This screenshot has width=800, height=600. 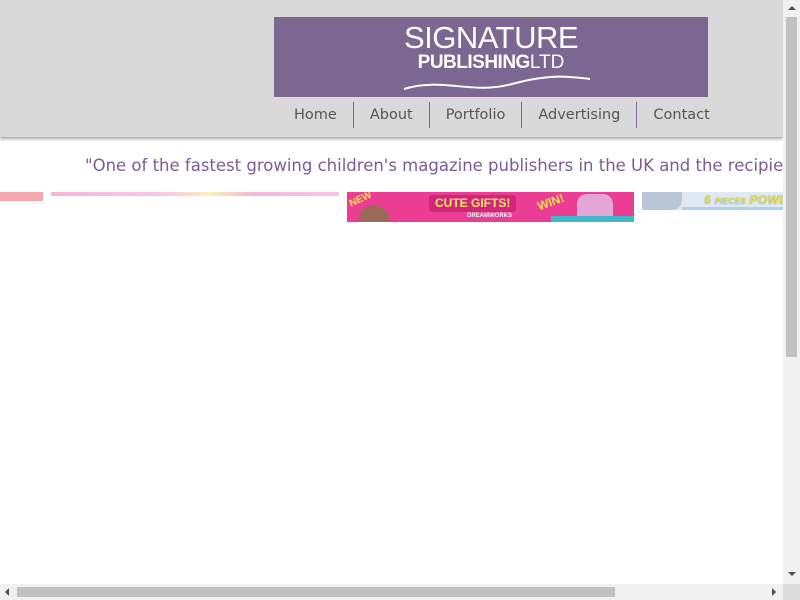 What do you see at coordinates (316, 592) in the screenshot?
I see `horizontal-scrollbar-thumb` at bounding box center [316, 592].